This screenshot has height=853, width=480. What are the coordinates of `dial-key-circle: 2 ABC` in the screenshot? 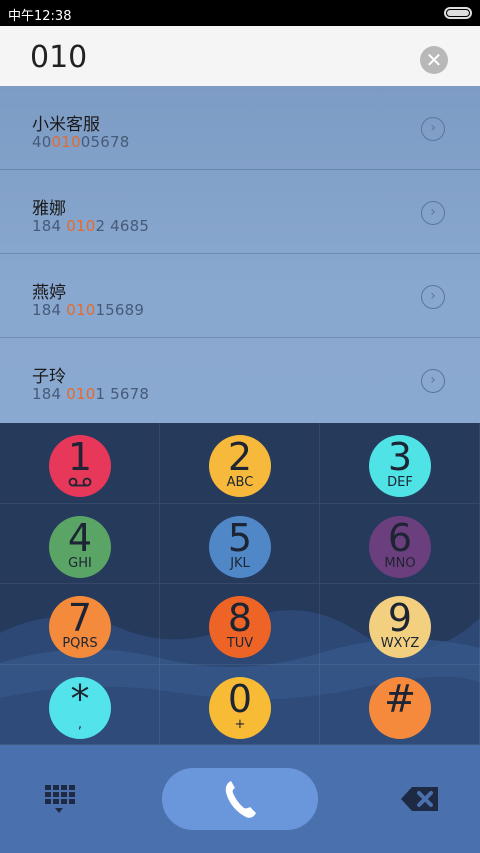 It's located at (240, 466).